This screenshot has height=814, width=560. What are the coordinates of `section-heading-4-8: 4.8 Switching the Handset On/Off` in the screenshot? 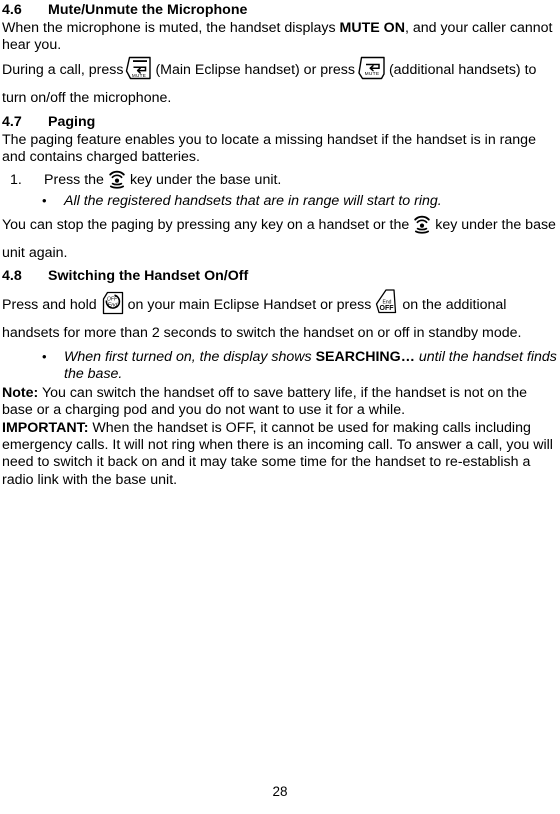 It's located at (280, 276).